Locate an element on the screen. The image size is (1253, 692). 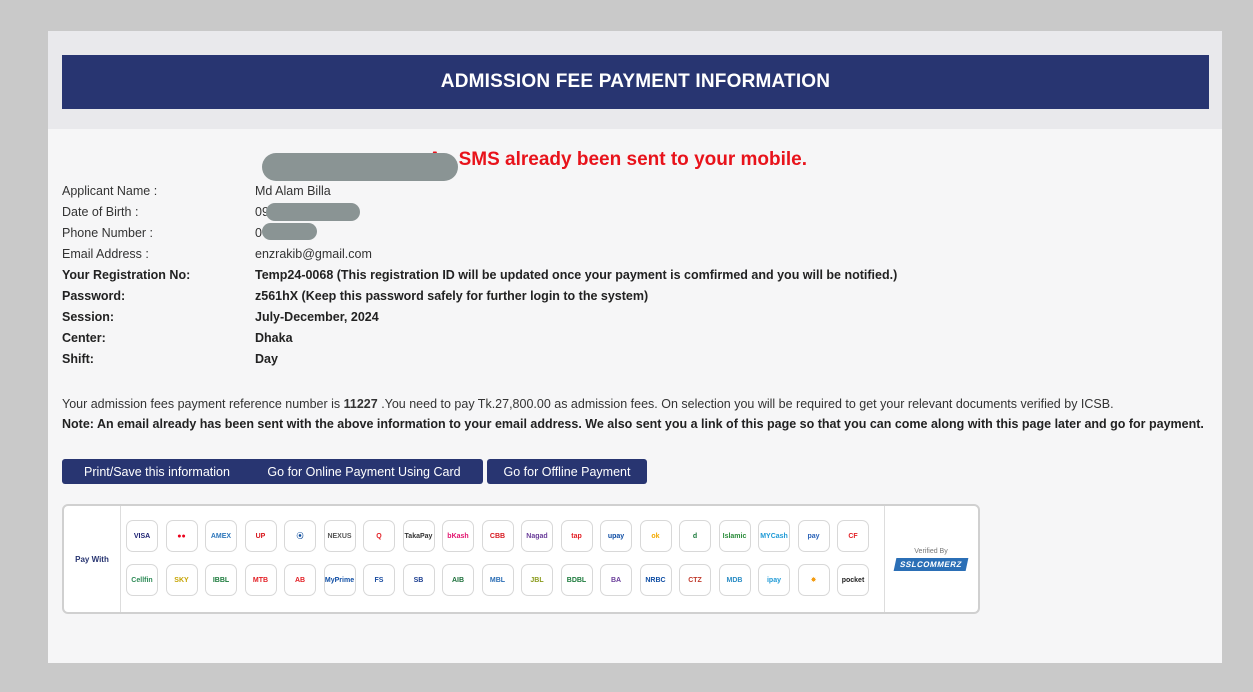
myprime-logo-text: MyPrime is located at coordinates (339, 580).